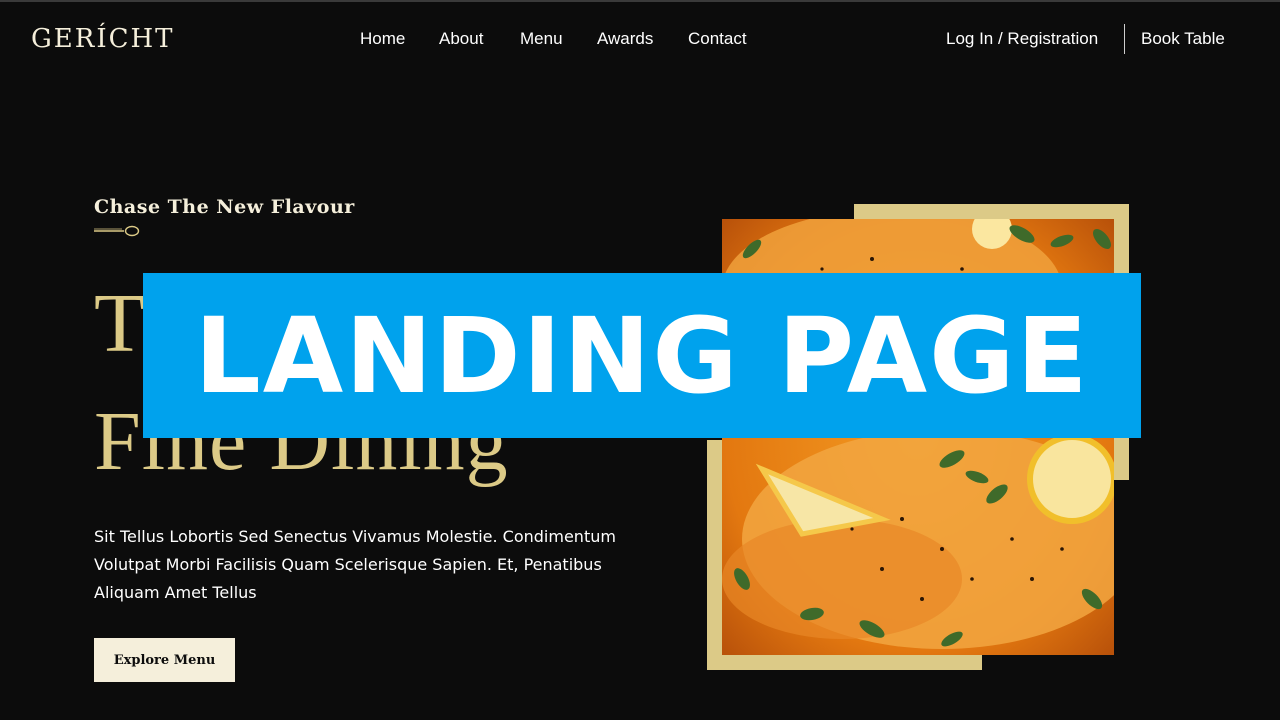 The width and height of the screenshot is (1280, 720). I want to click on book-table-link: Book Table, so click(1183, 39).